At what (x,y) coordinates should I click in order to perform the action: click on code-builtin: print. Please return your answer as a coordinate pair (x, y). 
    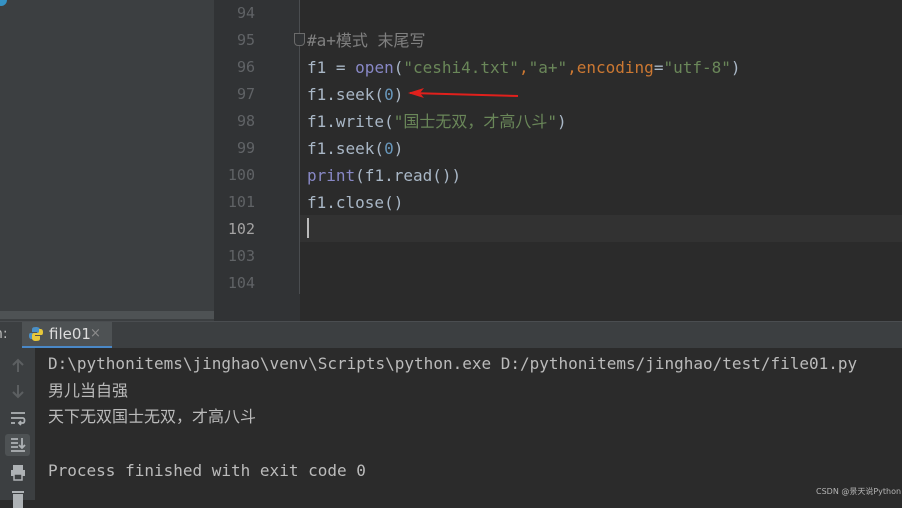
    Looking at the image, I should click on (331, 175).